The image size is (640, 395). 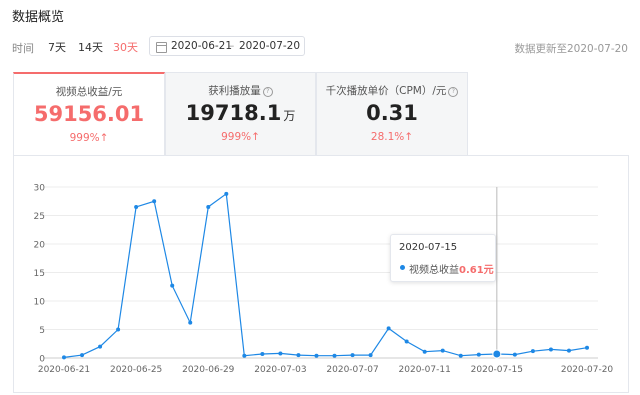 I want to click on y-tick-label: 15, so click(x=39, y=274).